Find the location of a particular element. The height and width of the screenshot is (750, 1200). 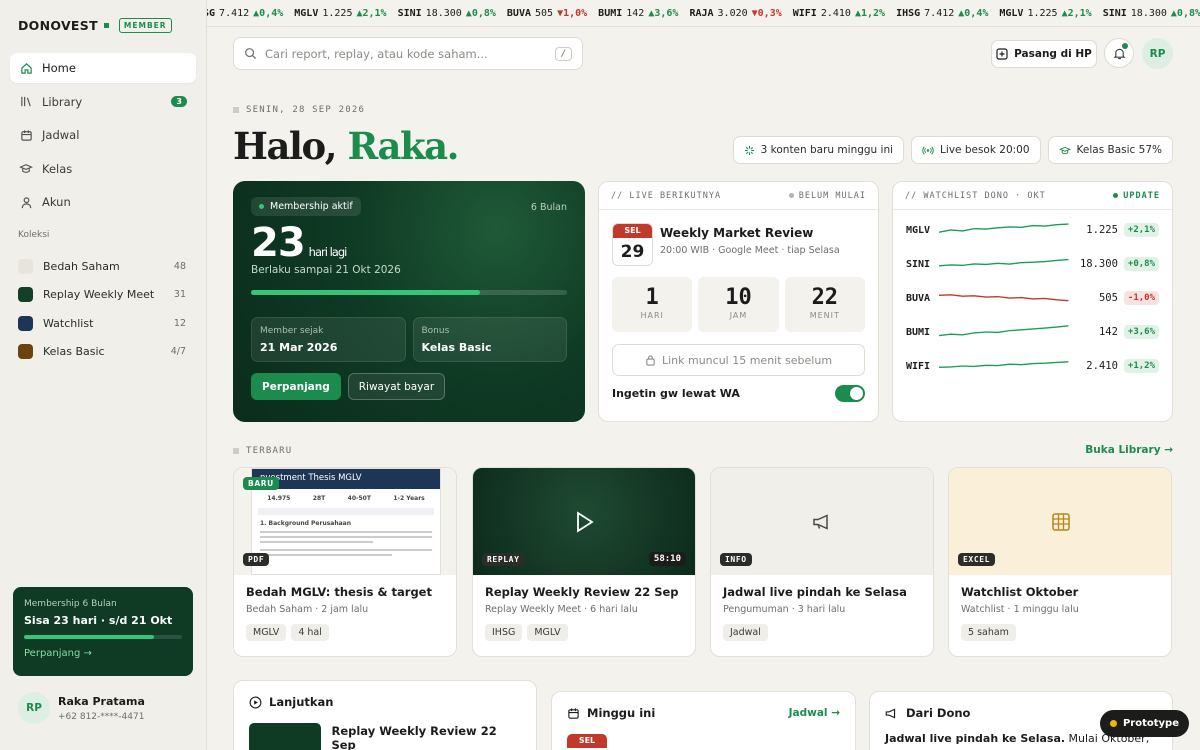

chip-class: Kelas Basic 57% is located at coordinates (1110, 150).